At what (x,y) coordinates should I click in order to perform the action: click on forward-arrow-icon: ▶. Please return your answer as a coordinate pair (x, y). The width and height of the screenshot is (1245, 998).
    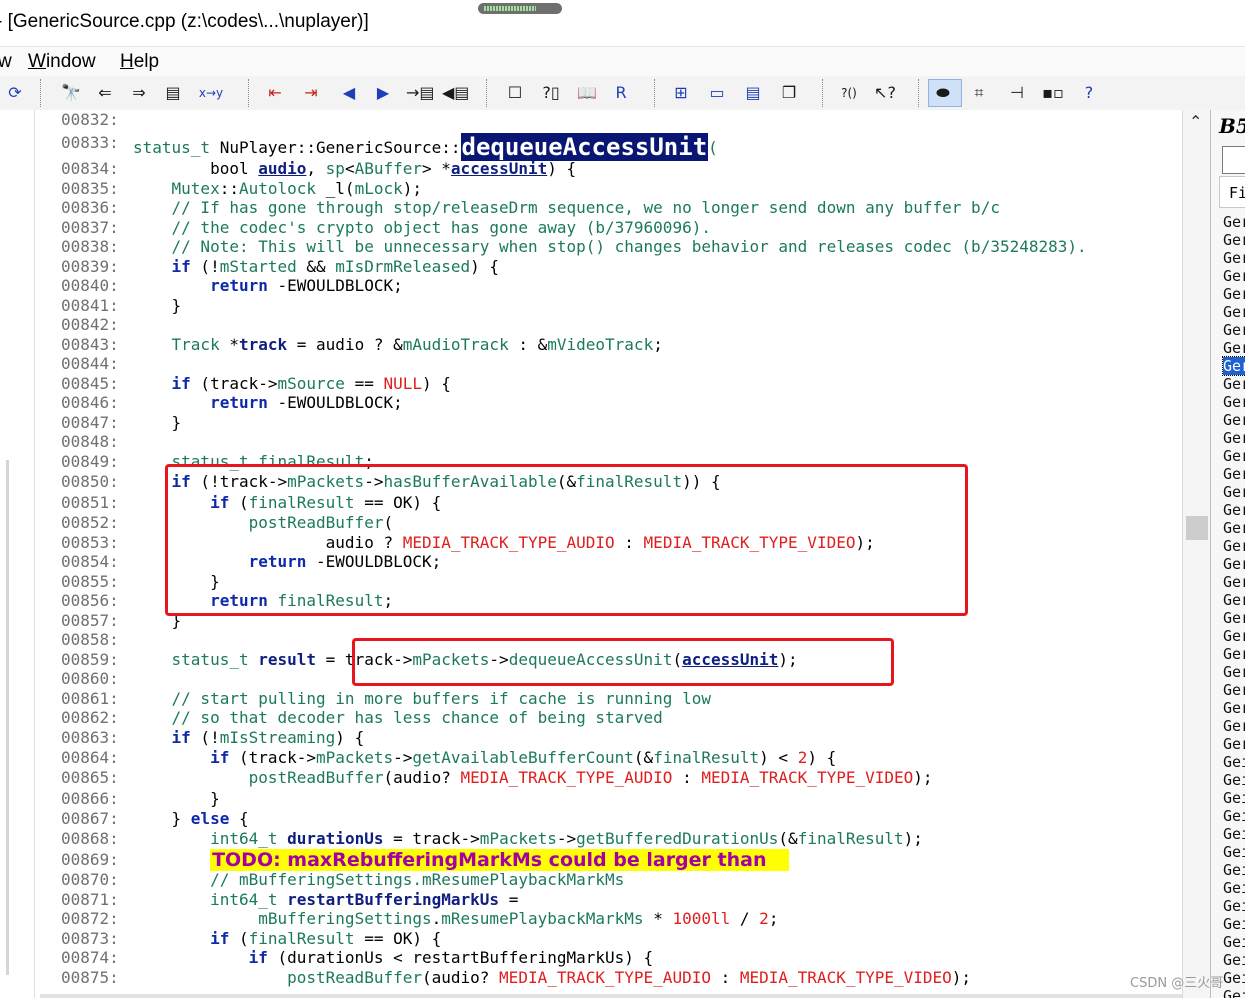
    Looking at the image, I should click on (383, 93).